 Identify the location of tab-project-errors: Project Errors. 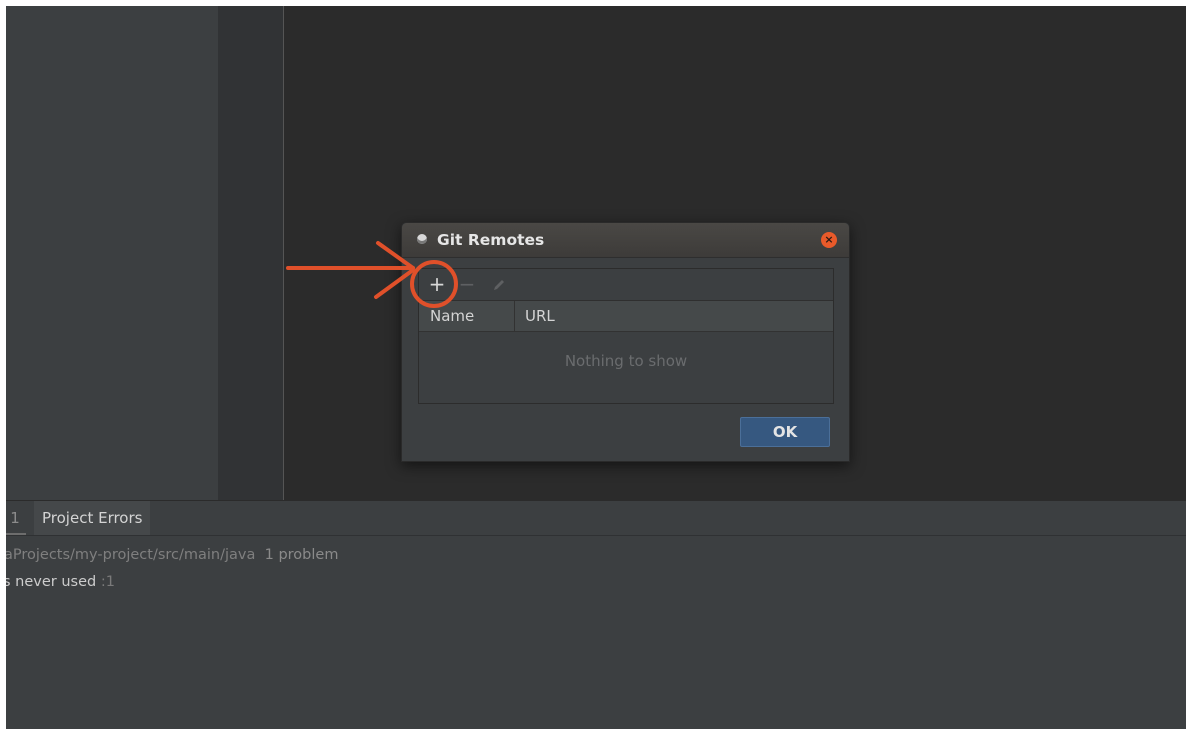
(92, 518).